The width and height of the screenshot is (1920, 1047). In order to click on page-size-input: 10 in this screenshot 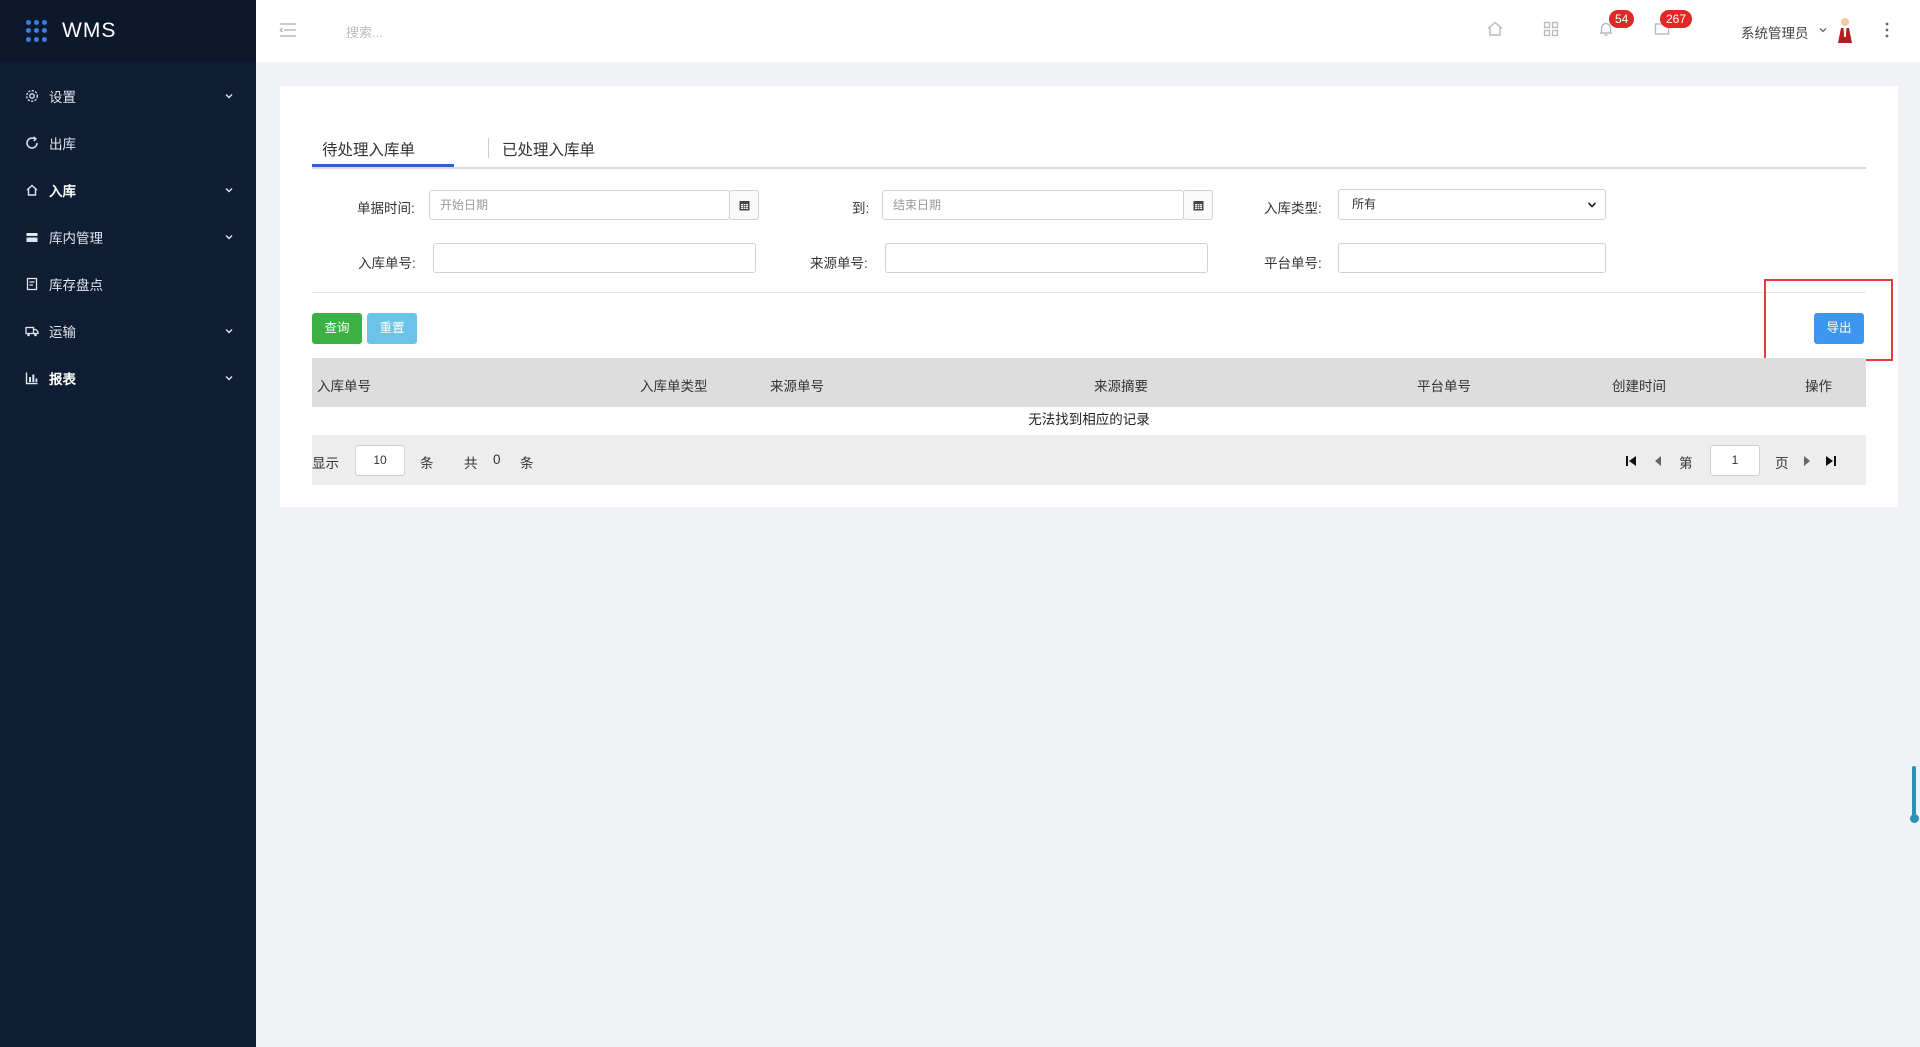, I will do `click(380, 460)`.